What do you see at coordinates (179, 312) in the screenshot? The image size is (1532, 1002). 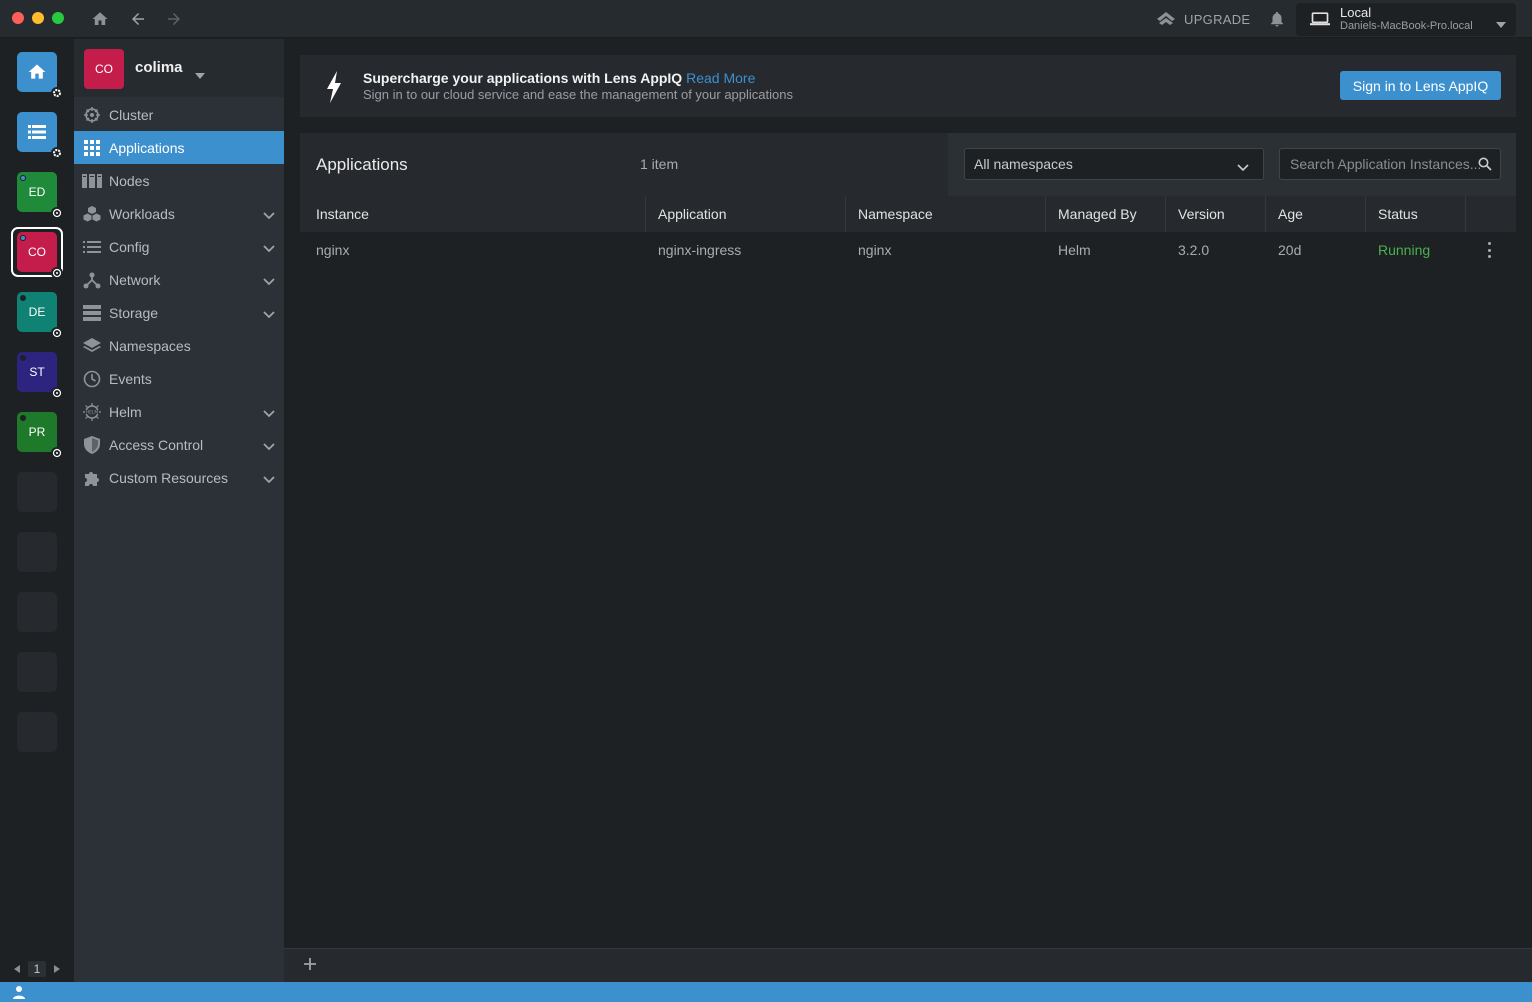 I see `sidebar-item-storage: Storage` at bounding box center [179, 312].